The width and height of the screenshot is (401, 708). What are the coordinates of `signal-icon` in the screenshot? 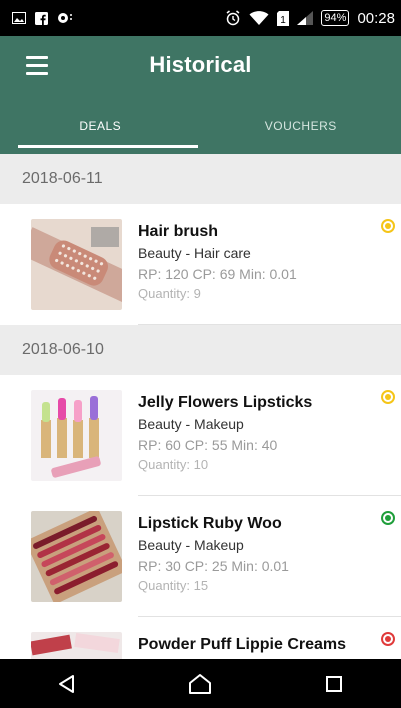 It's located at (305, 18).